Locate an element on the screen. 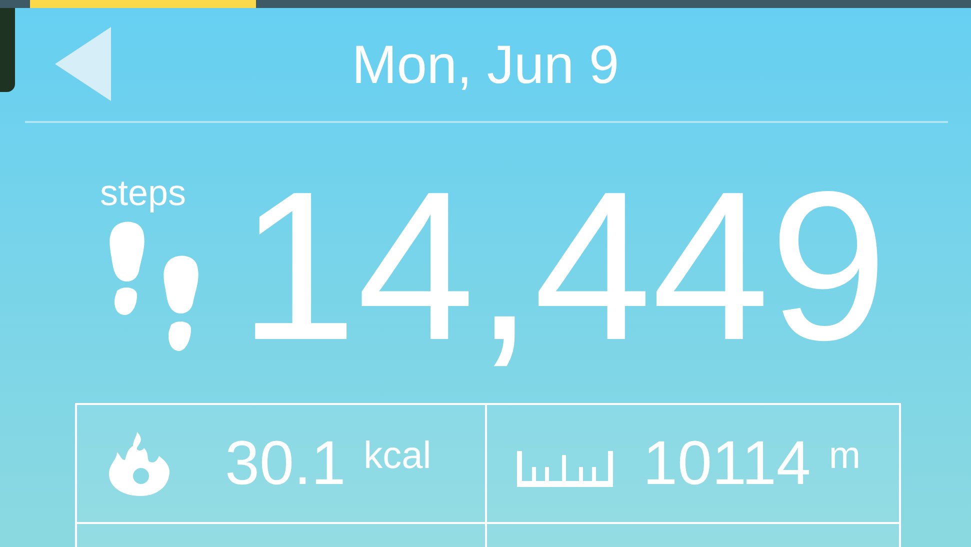  stat-unit: kcal is located at coordinates (398, 455).